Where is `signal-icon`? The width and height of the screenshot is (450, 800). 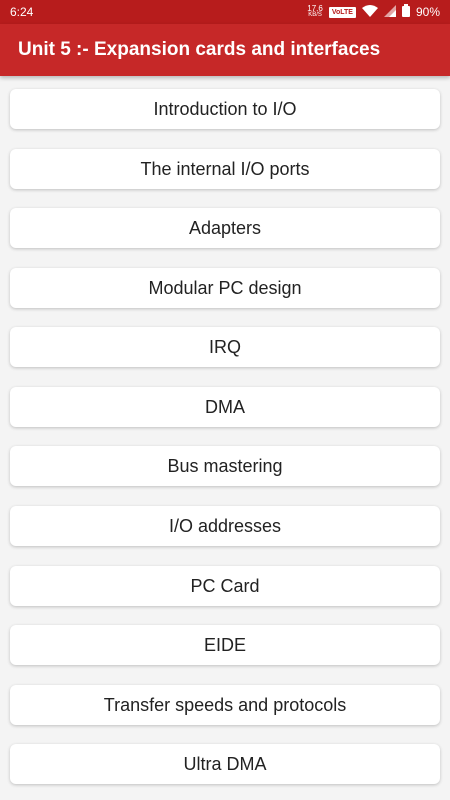
signal-icon is located at coordinates (389, 12).